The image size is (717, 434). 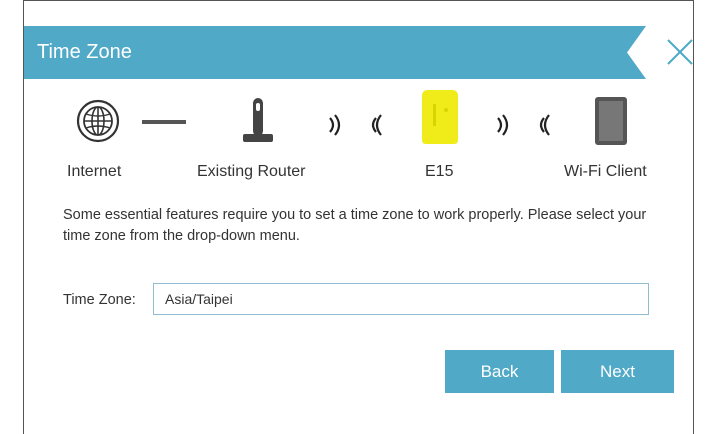 What do you see at coordinates (611, 121) in the screenshot?
I see `tablet-icon` at bounding box center [611, 121].